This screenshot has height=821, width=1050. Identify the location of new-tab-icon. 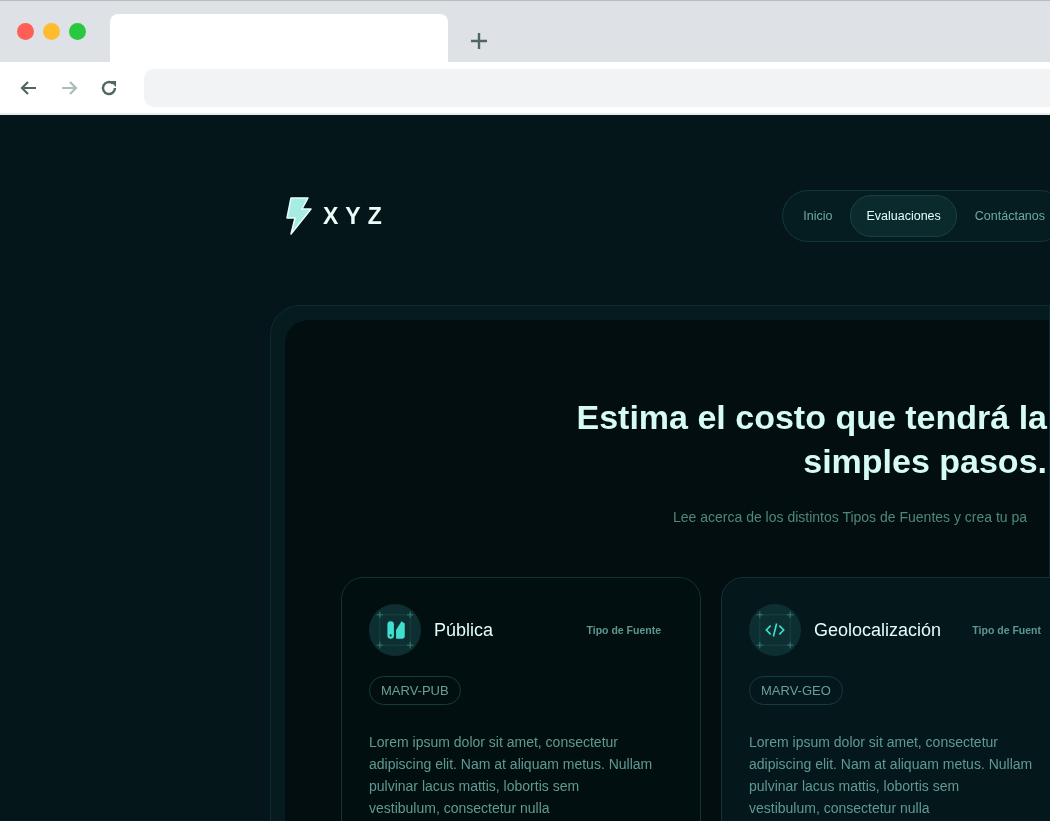
(479, 41).